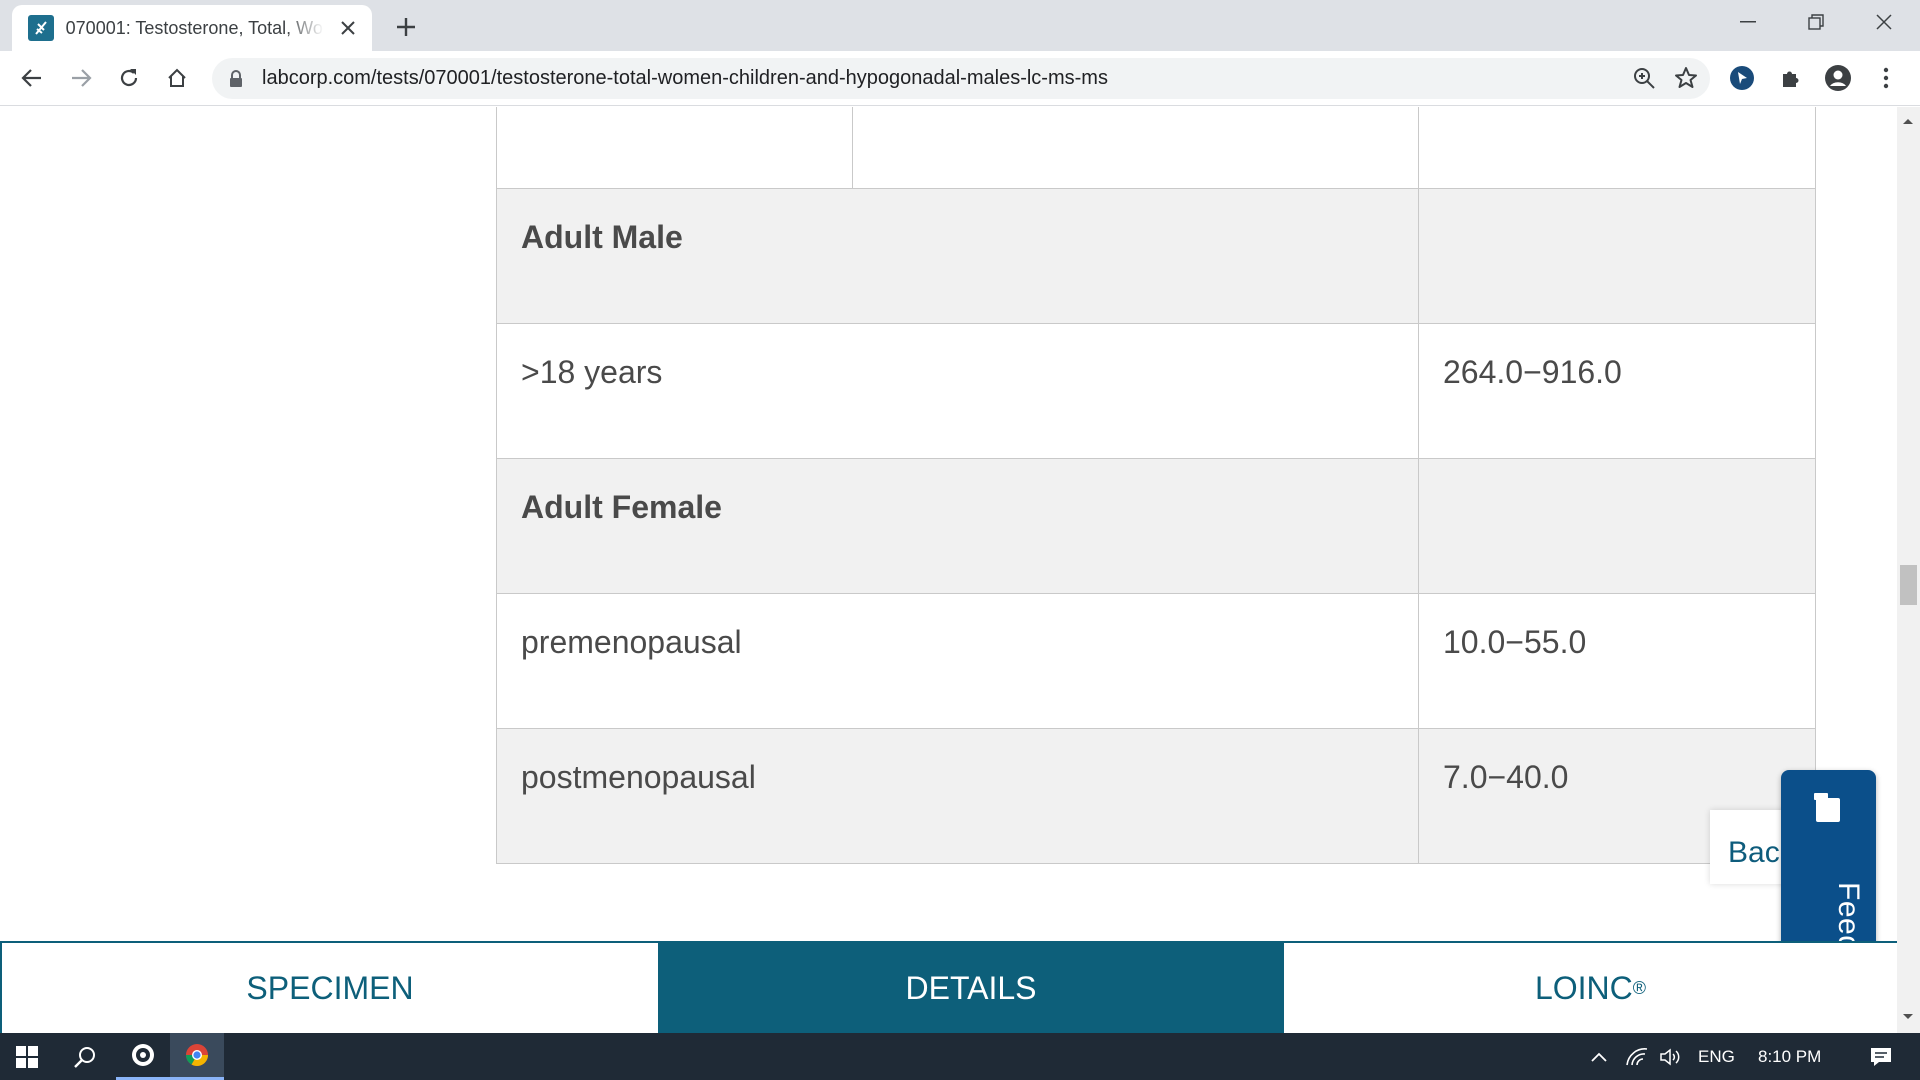 This screenshot has height=1080, width=1920. I want to click on scroll-up-arrow-icon, so click(1908, 122).